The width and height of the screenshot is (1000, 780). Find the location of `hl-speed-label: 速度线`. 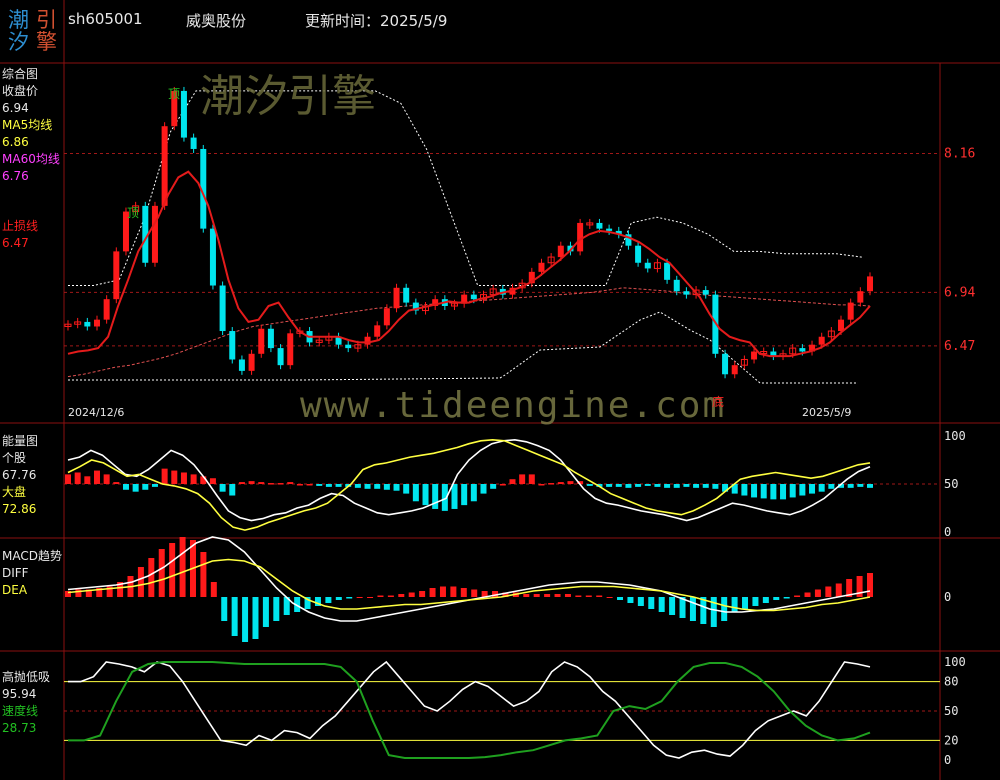

hl-speed-label: 速度线 is located at coordinates (20, 711).